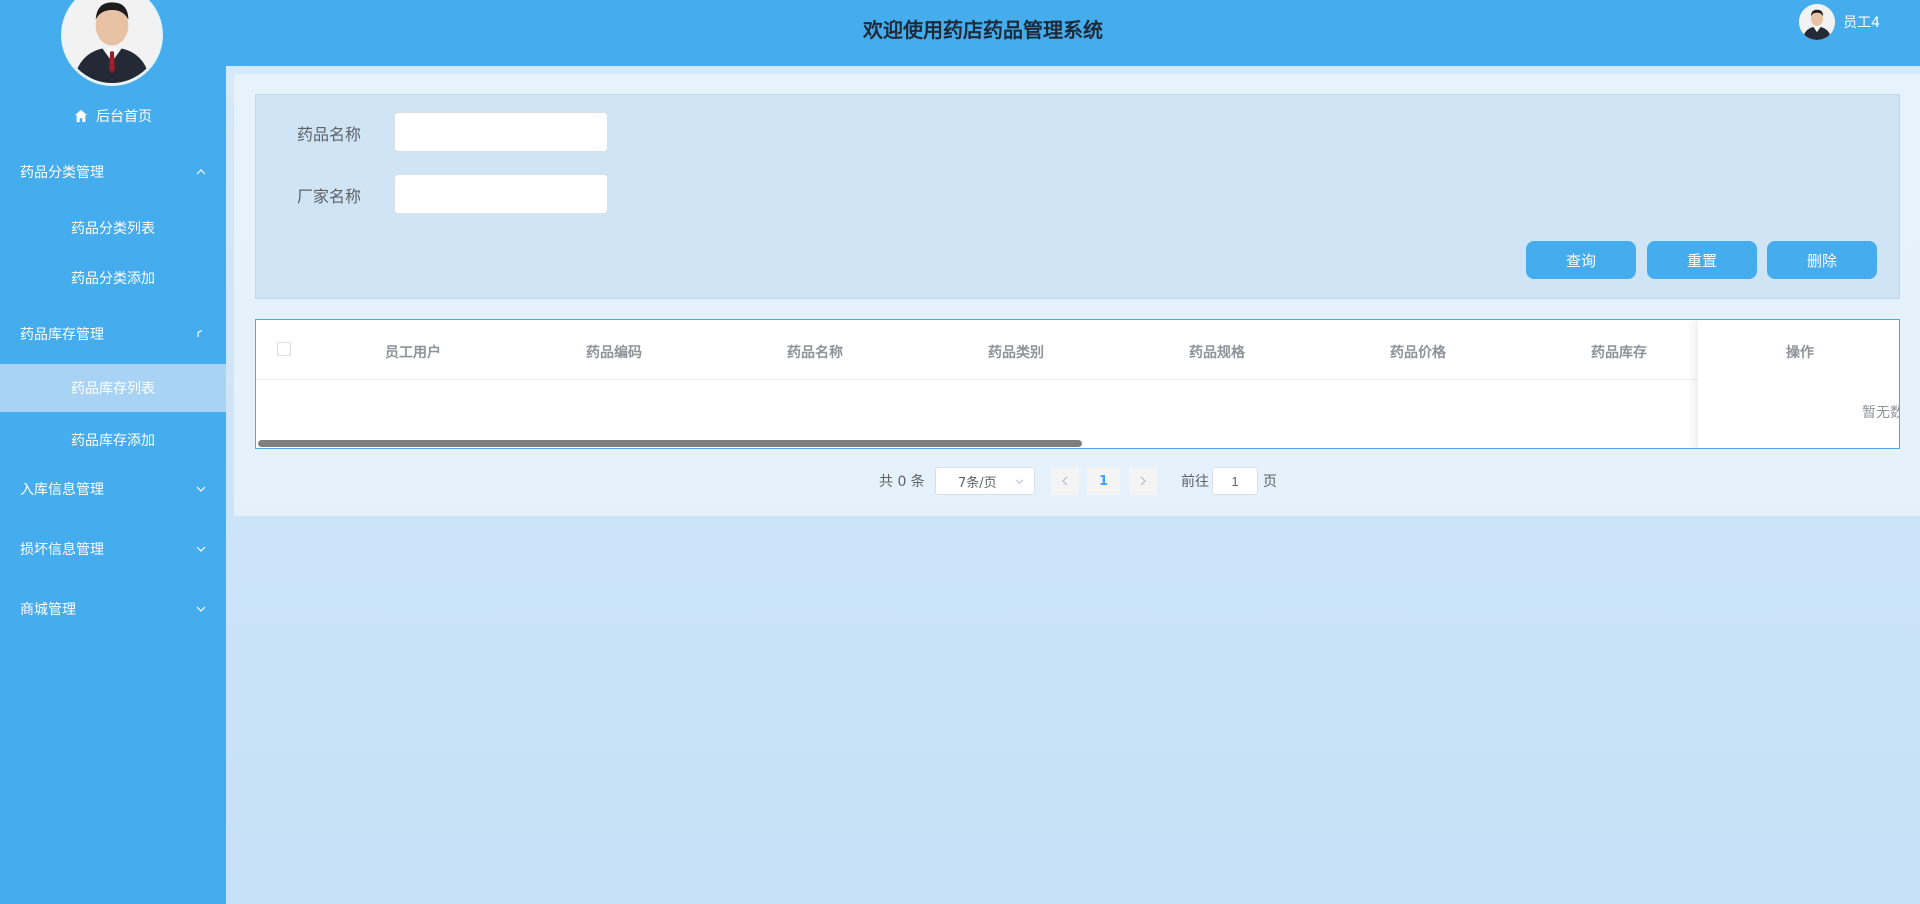 The width and height of the screenshot is (1920, 904). Describe the element at coordinates (62, 335) in the screenshot. I see `sidebar-group-label: 药品库存管理` at that location.